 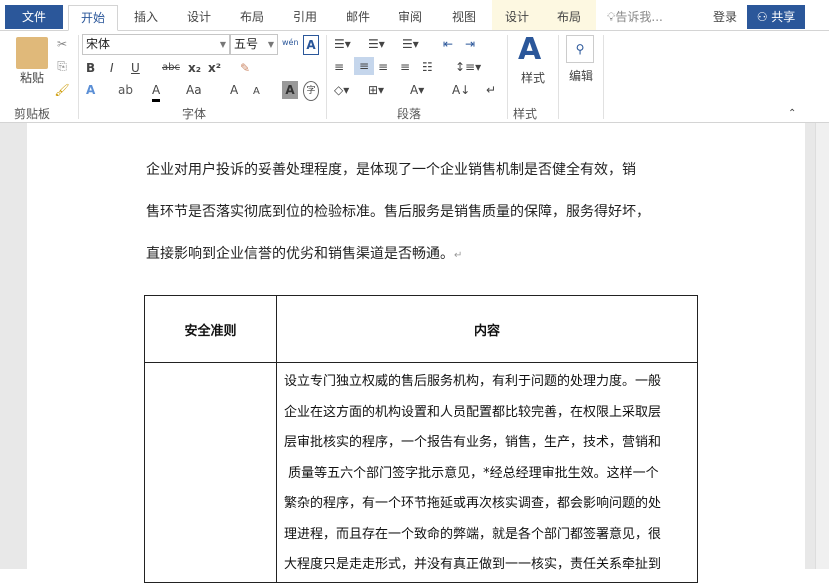 I want to click on content-line: 质量等五六个部门签字批示意见，*经总经理审批生效。这样一个, so click(x=471, y=473).